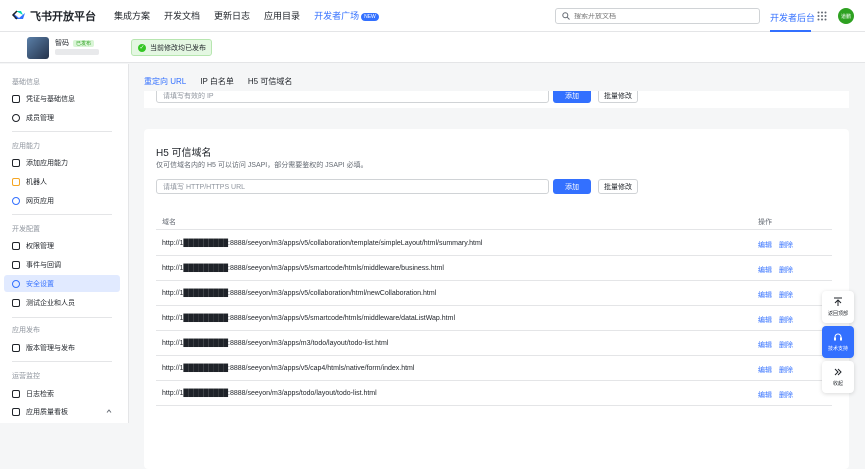 The height and width of the screenshot is (469, 865). Describe the element at coordinates (838, 377) in the screenshot. I see `collapse-button: 收起` at that location.